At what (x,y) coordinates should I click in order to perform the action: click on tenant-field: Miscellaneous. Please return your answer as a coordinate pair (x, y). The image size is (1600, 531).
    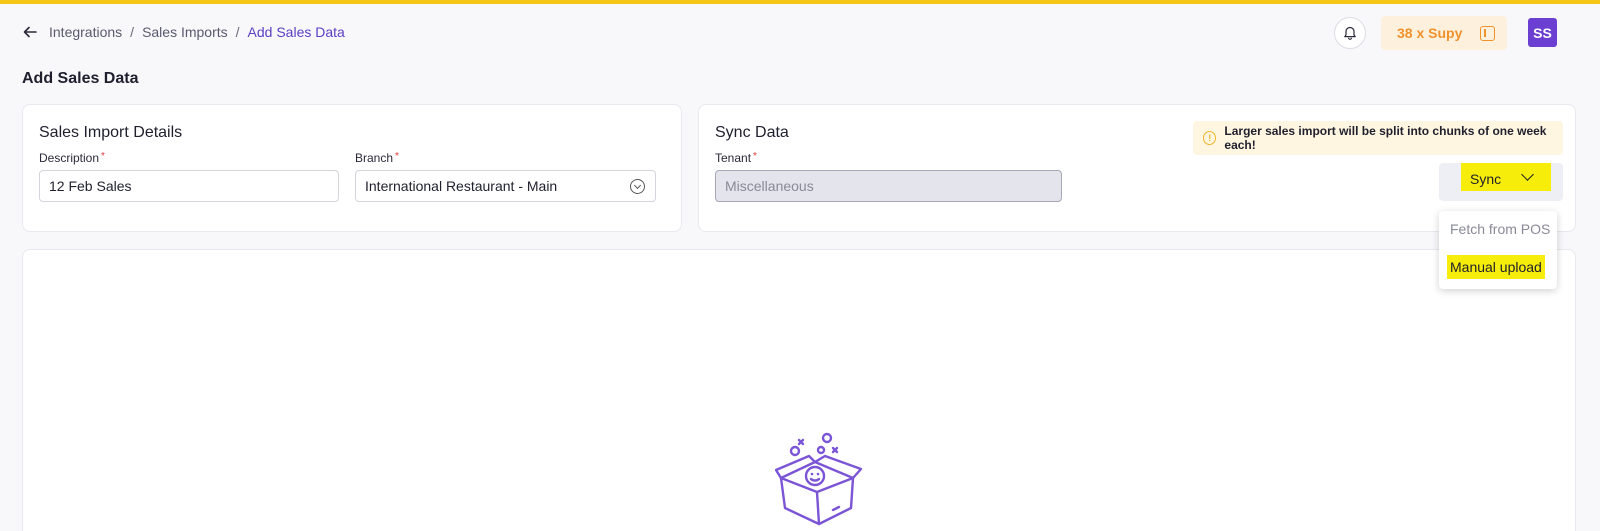
    Looking at the image, I should click on (888, 186).